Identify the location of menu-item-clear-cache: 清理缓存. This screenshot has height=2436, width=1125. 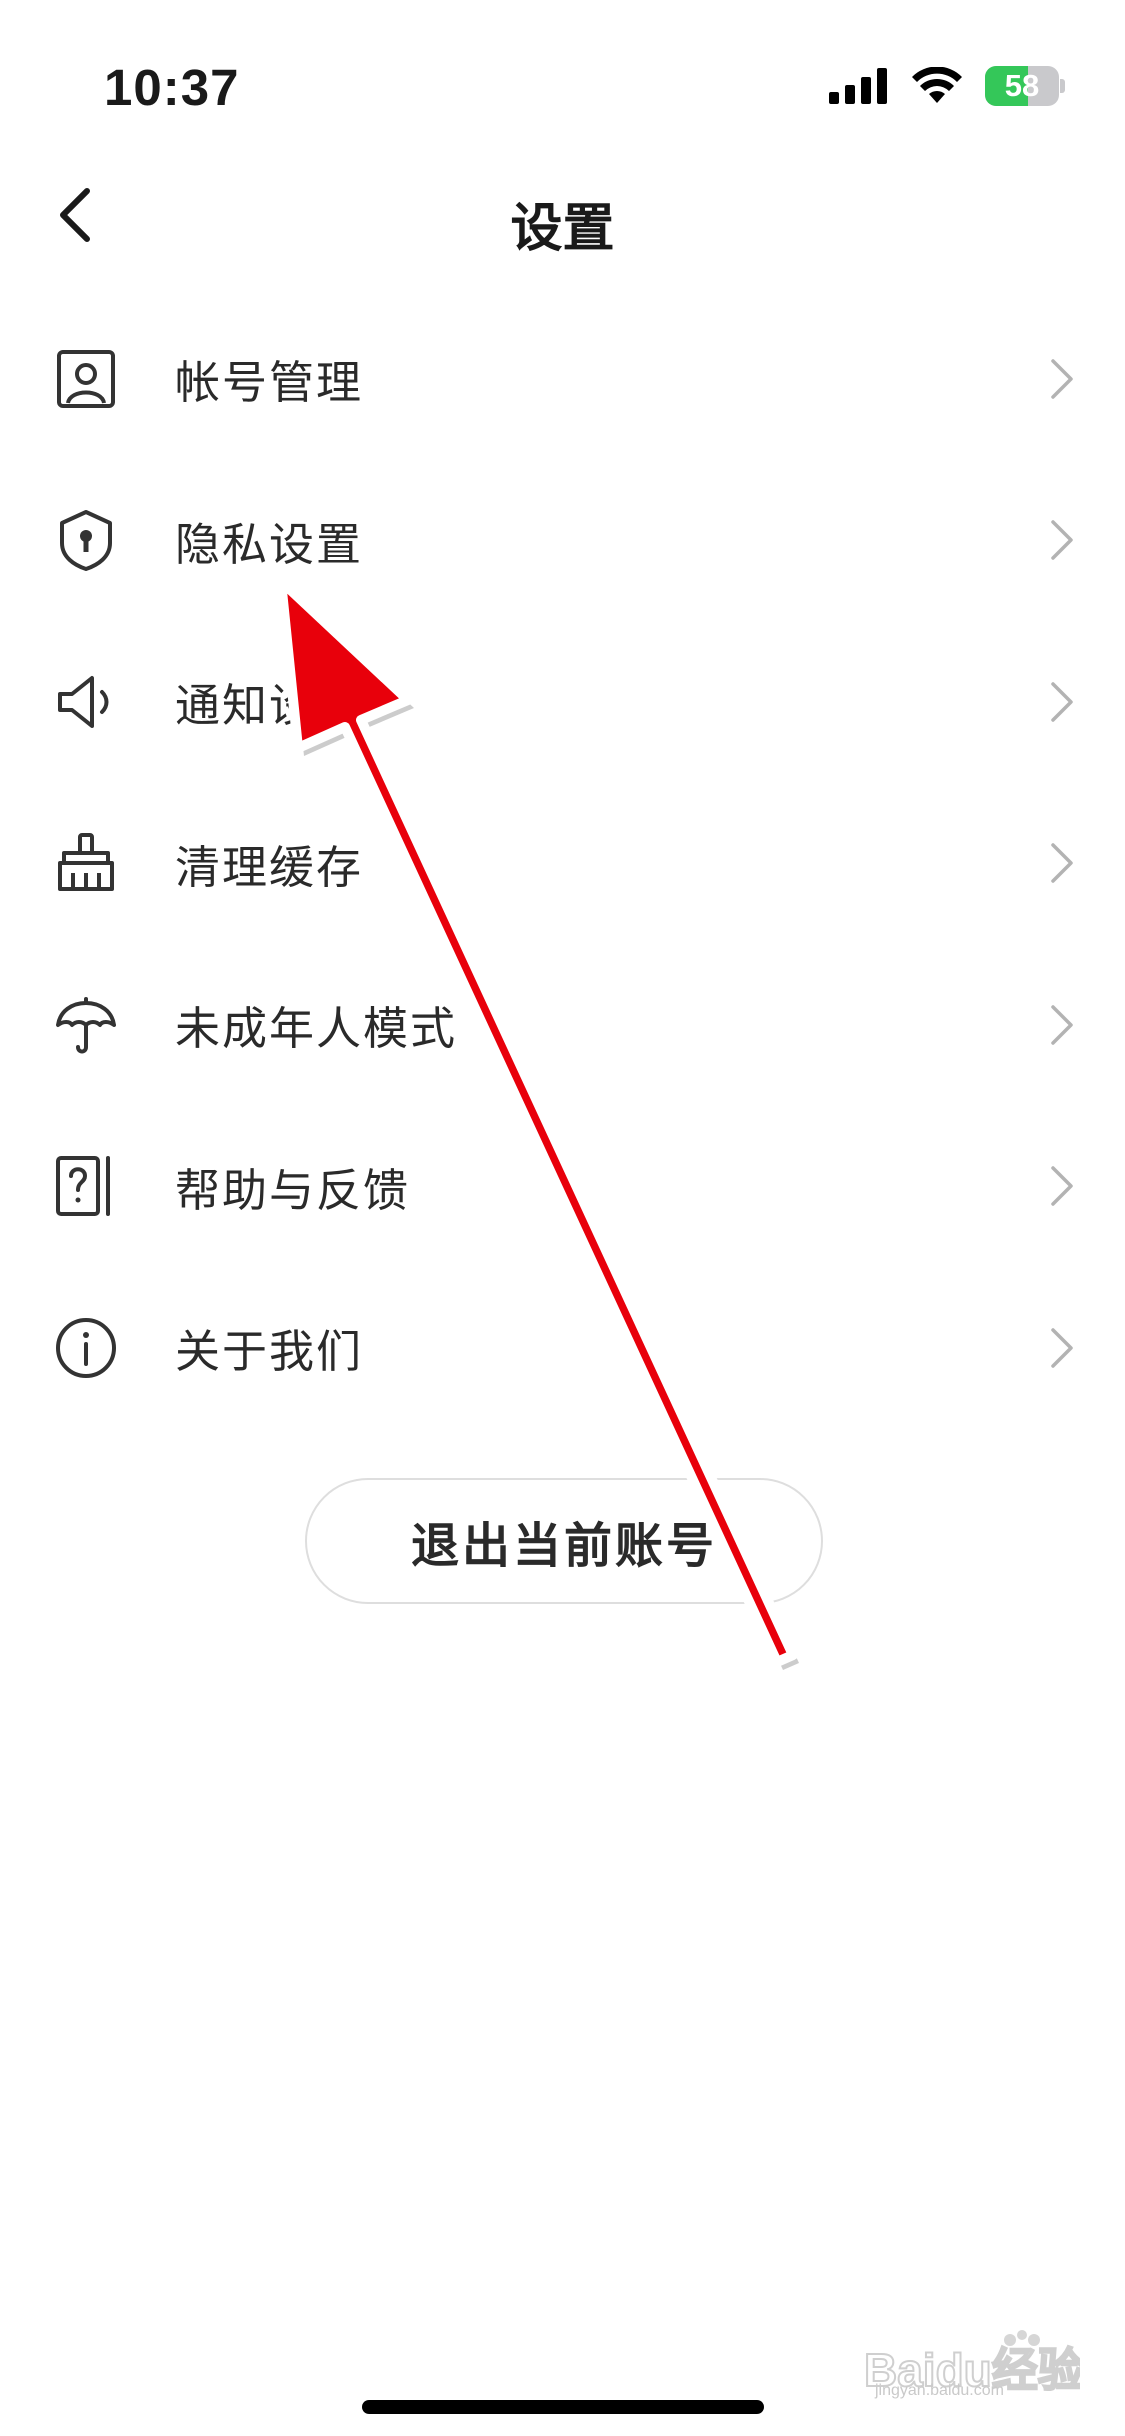
(562, 864).